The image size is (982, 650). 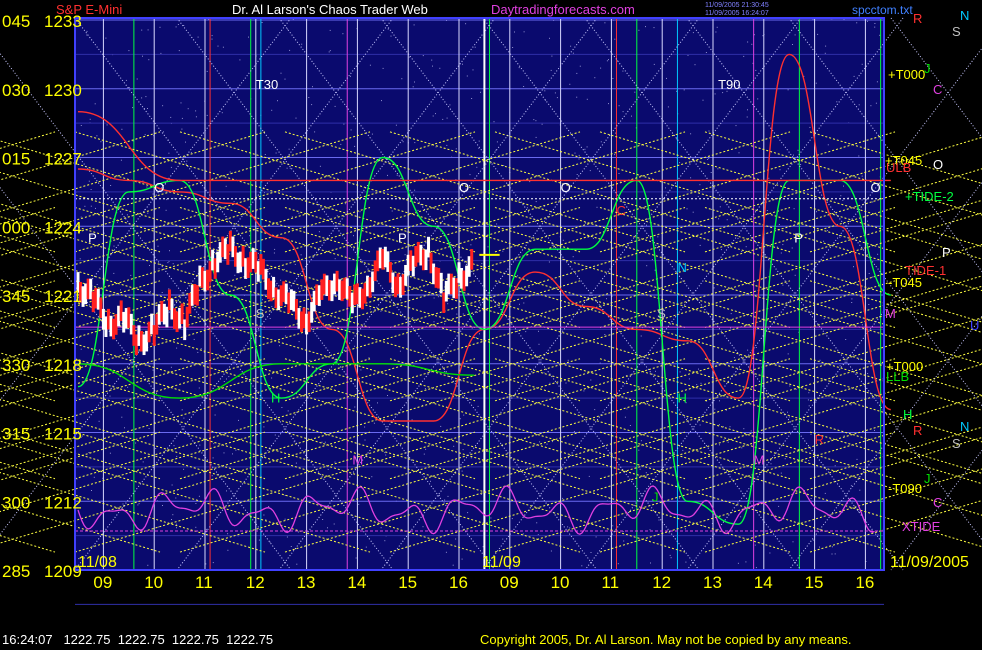 I want to click on status-time: 16:24:07, so click(x=27, y=639).